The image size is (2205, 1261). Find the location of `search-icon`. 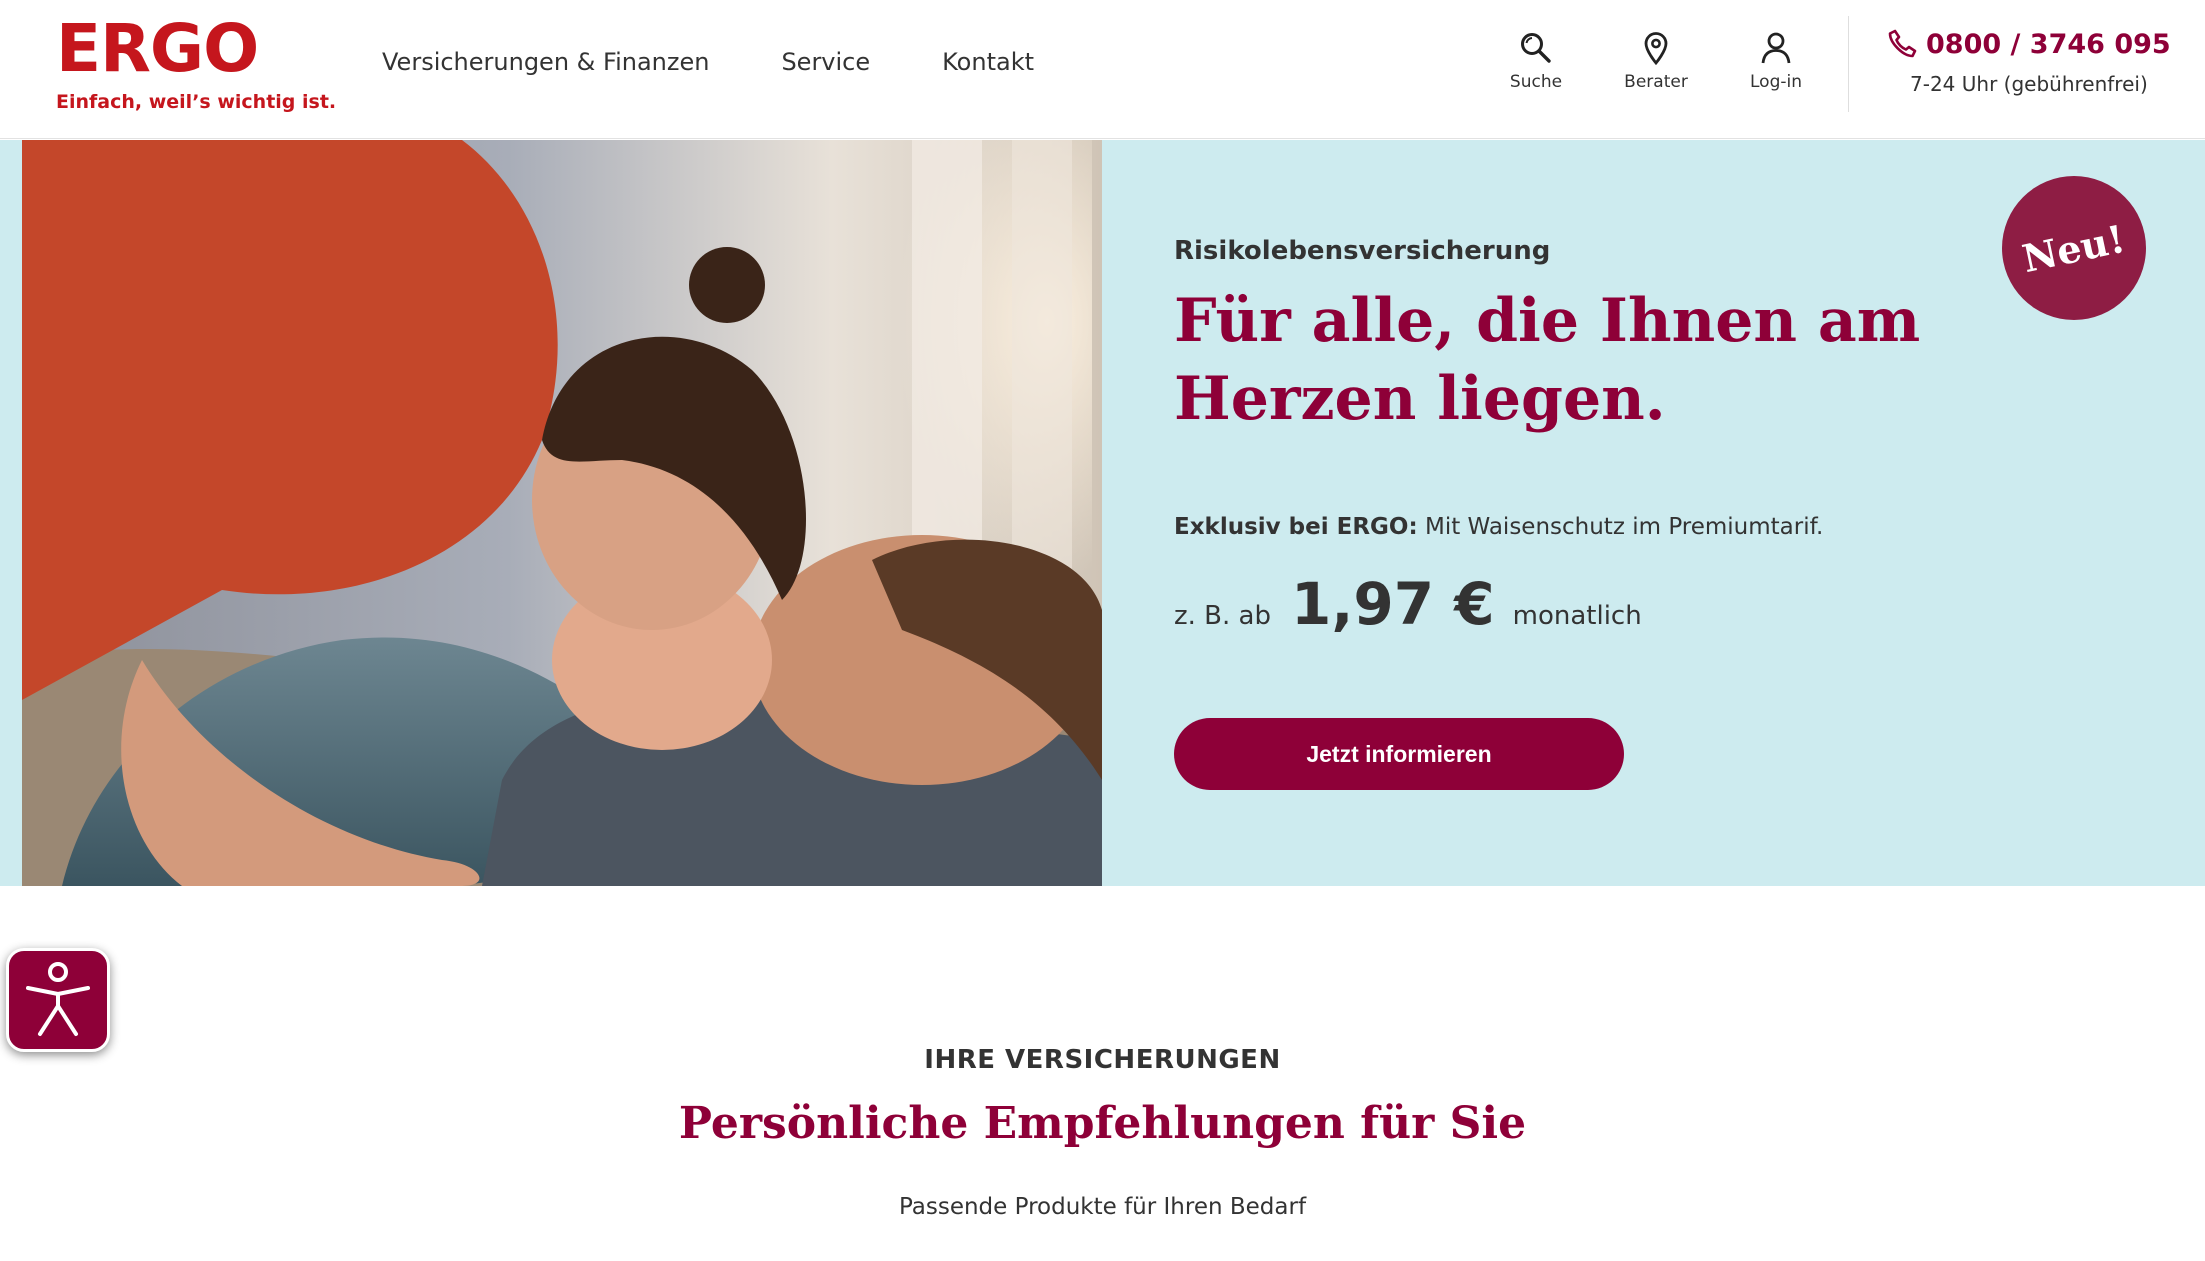

search-icon is located at coordinates (1536, 48).